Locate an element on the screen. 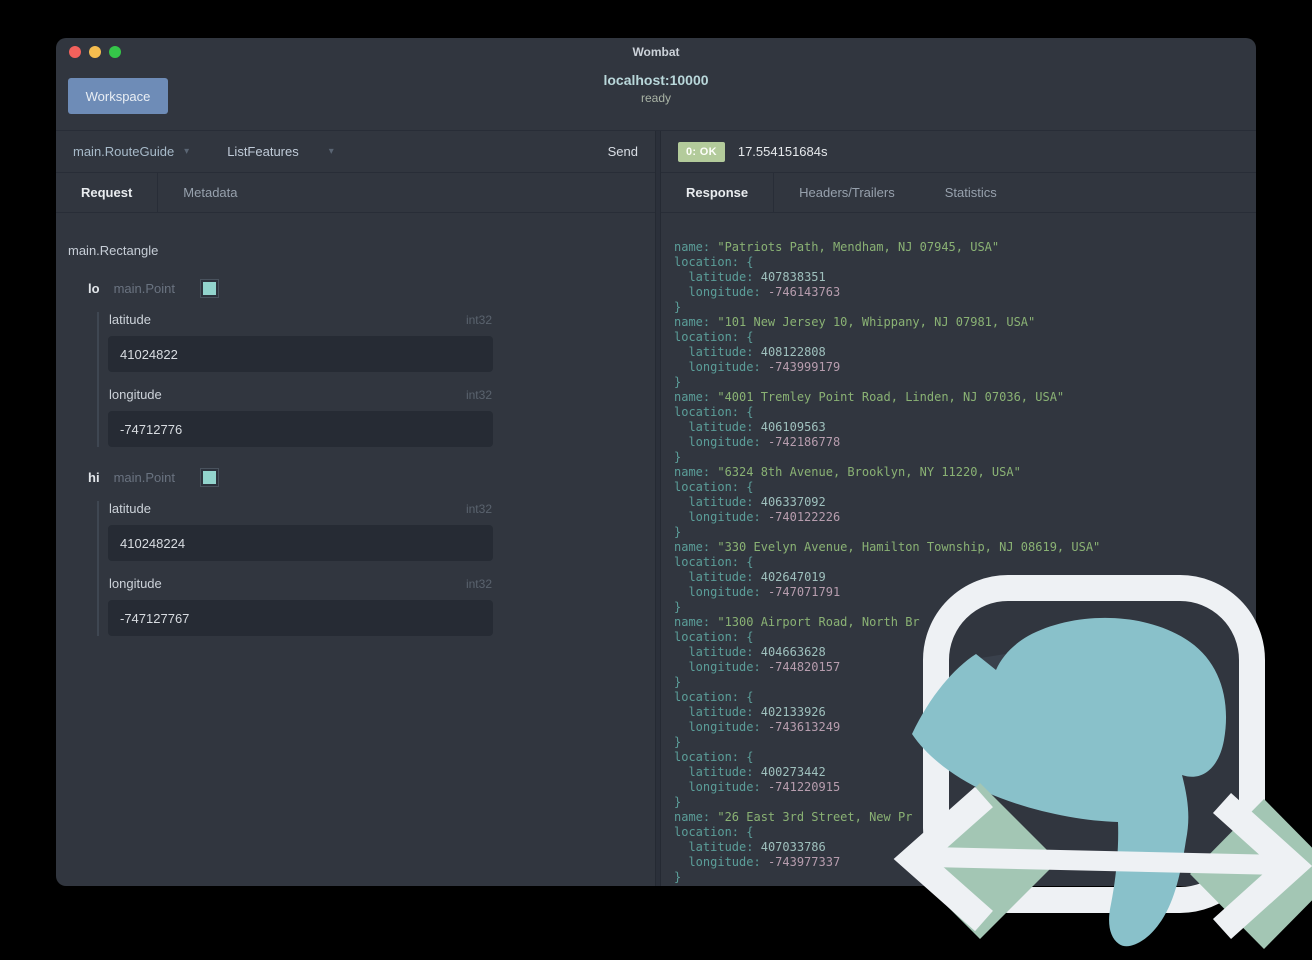 The image size is (1312, 960). group-field-name: lo is located at coordinates (94, 288).